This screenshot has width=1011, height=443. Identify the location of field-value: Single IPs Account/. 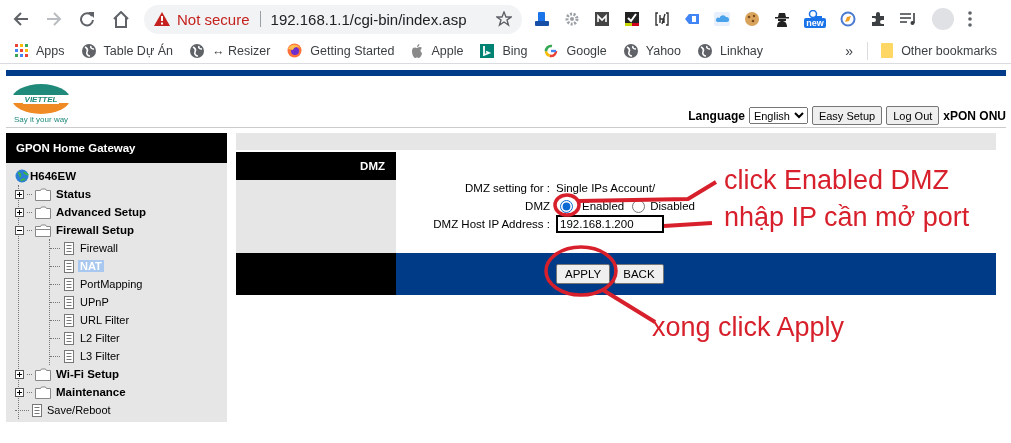
(606, 188).